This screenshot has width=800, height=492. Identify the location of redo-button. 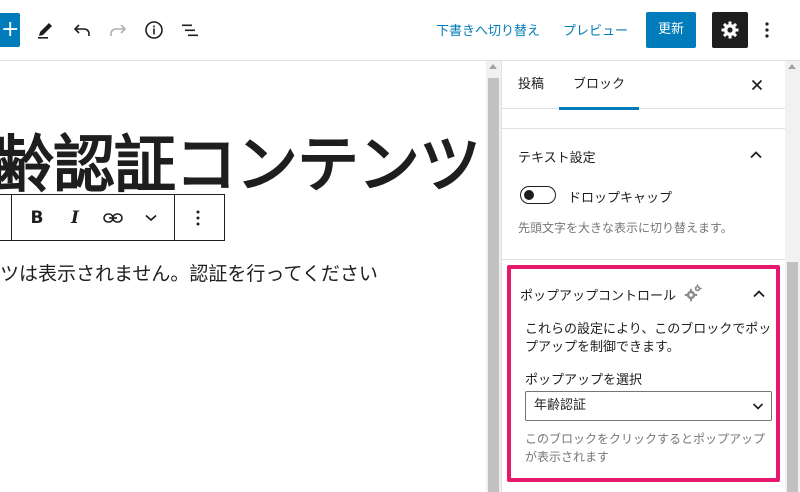
(118, 30).